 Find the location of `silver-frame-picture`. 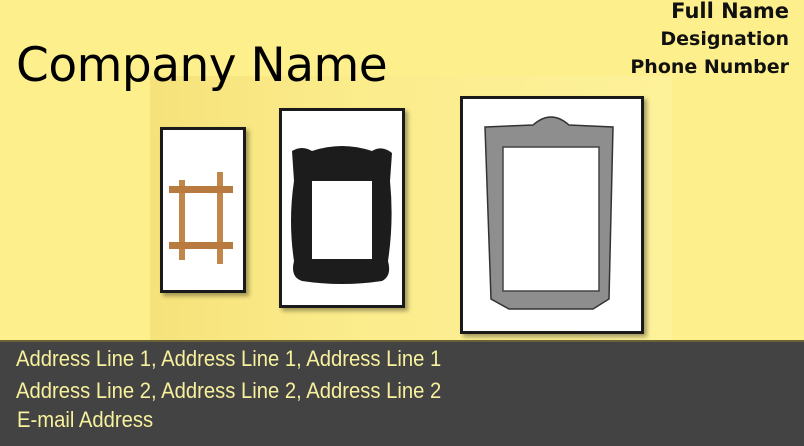

silver-frame-picture is located at coordinates (552, 215).